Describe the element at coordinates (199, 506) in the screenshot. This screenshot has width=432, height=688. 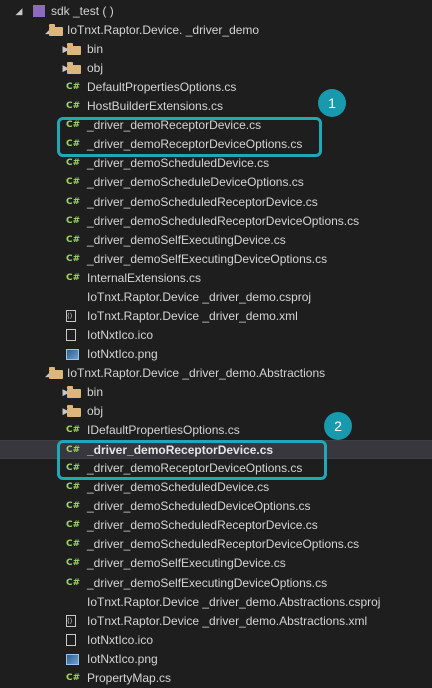
I see `tree-item-label: _driver_demoScheduledDeviceOptions.cs` at that location.